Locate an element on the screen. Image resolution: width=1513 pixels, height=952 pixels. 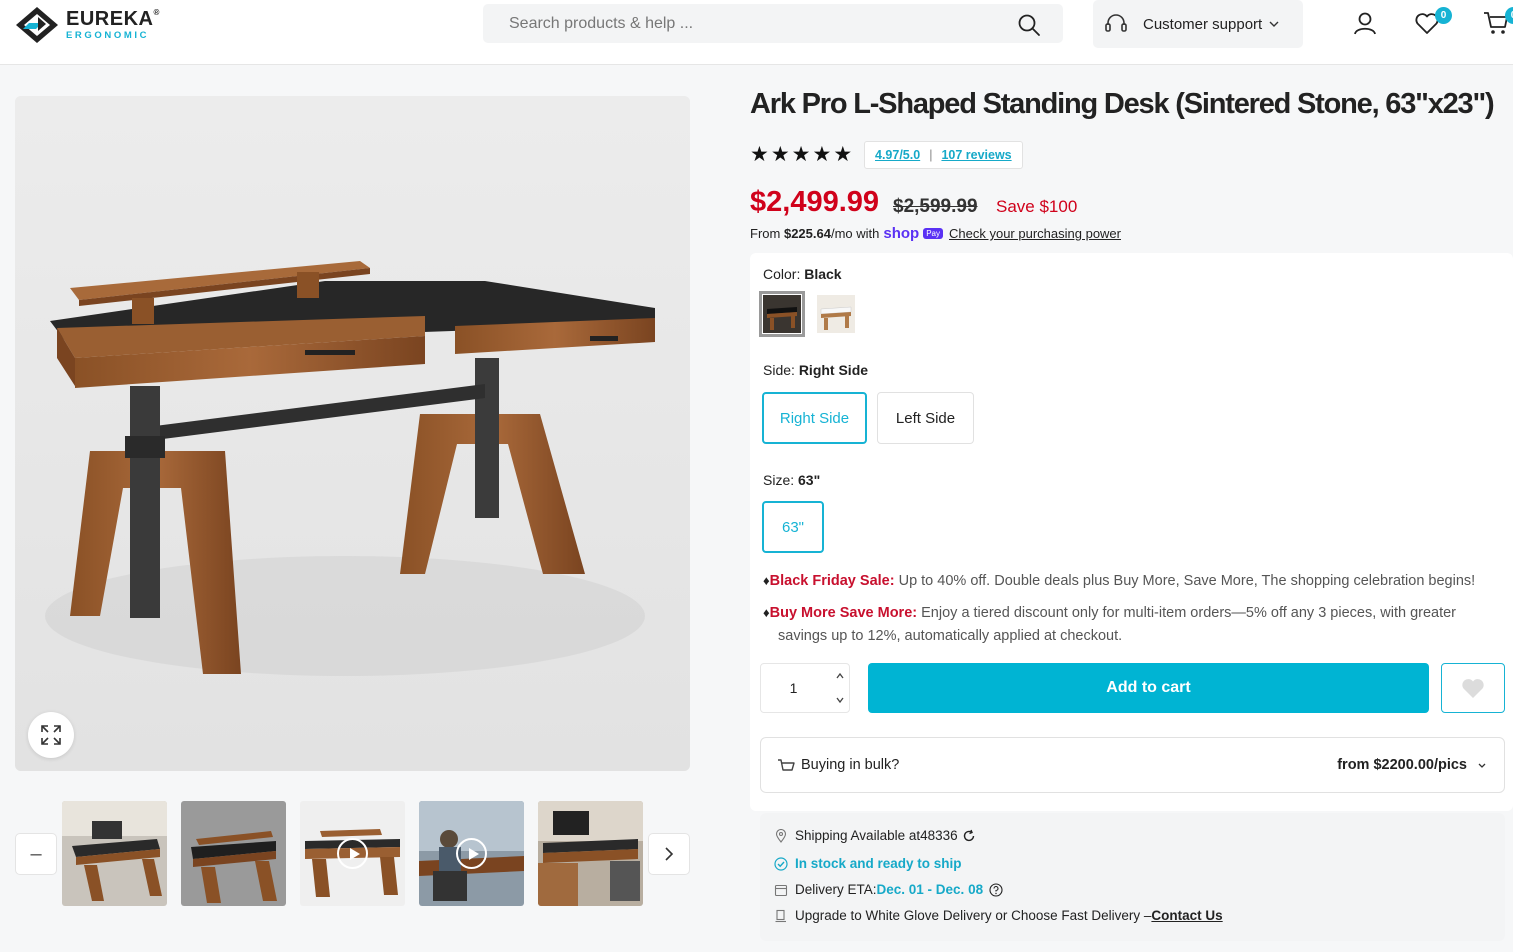
shop-pay-logo: shop is located at coordinates (901, 233).